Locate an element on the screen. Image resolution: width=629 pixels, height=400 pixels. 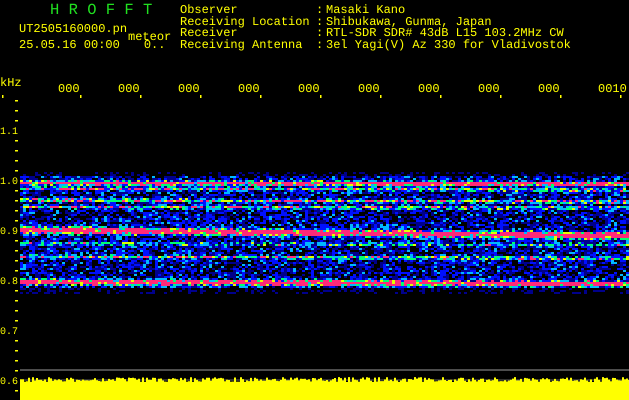
info-label: Receiving Location is located at coordinates (245, 22).